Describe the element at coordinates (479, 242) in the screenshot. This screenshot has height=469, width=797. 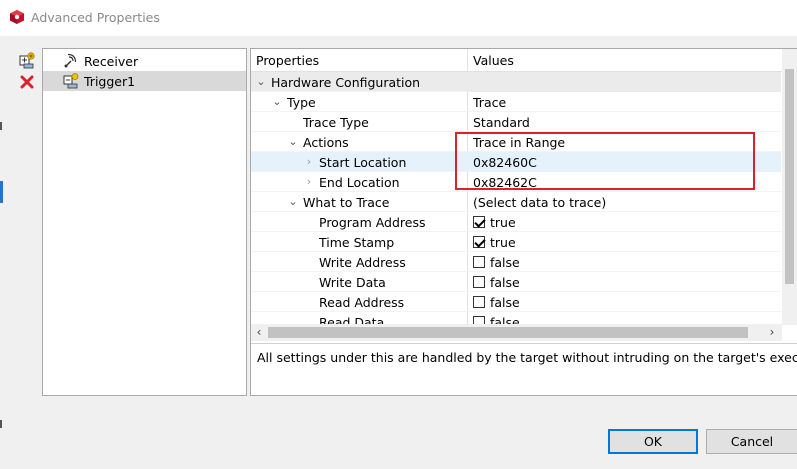
I see `time-stamp-checkbox` at that location.